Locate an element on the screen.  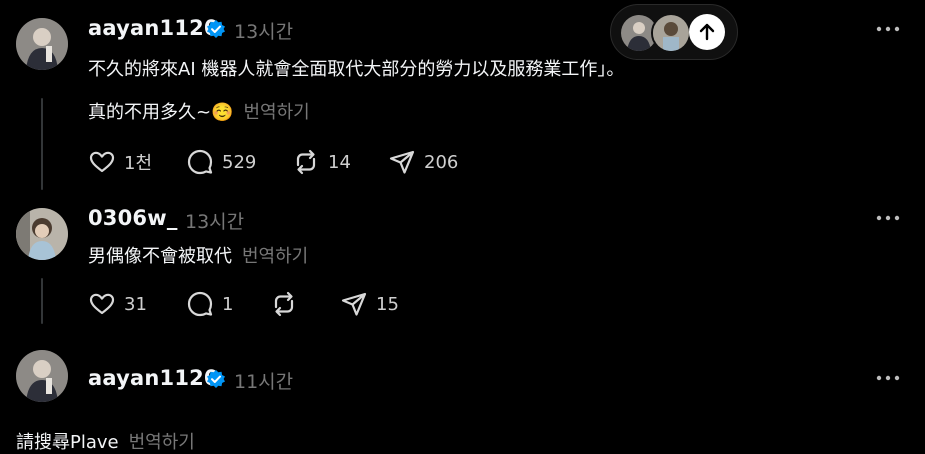
like-button: 31 is located at coordinates (117, 304).